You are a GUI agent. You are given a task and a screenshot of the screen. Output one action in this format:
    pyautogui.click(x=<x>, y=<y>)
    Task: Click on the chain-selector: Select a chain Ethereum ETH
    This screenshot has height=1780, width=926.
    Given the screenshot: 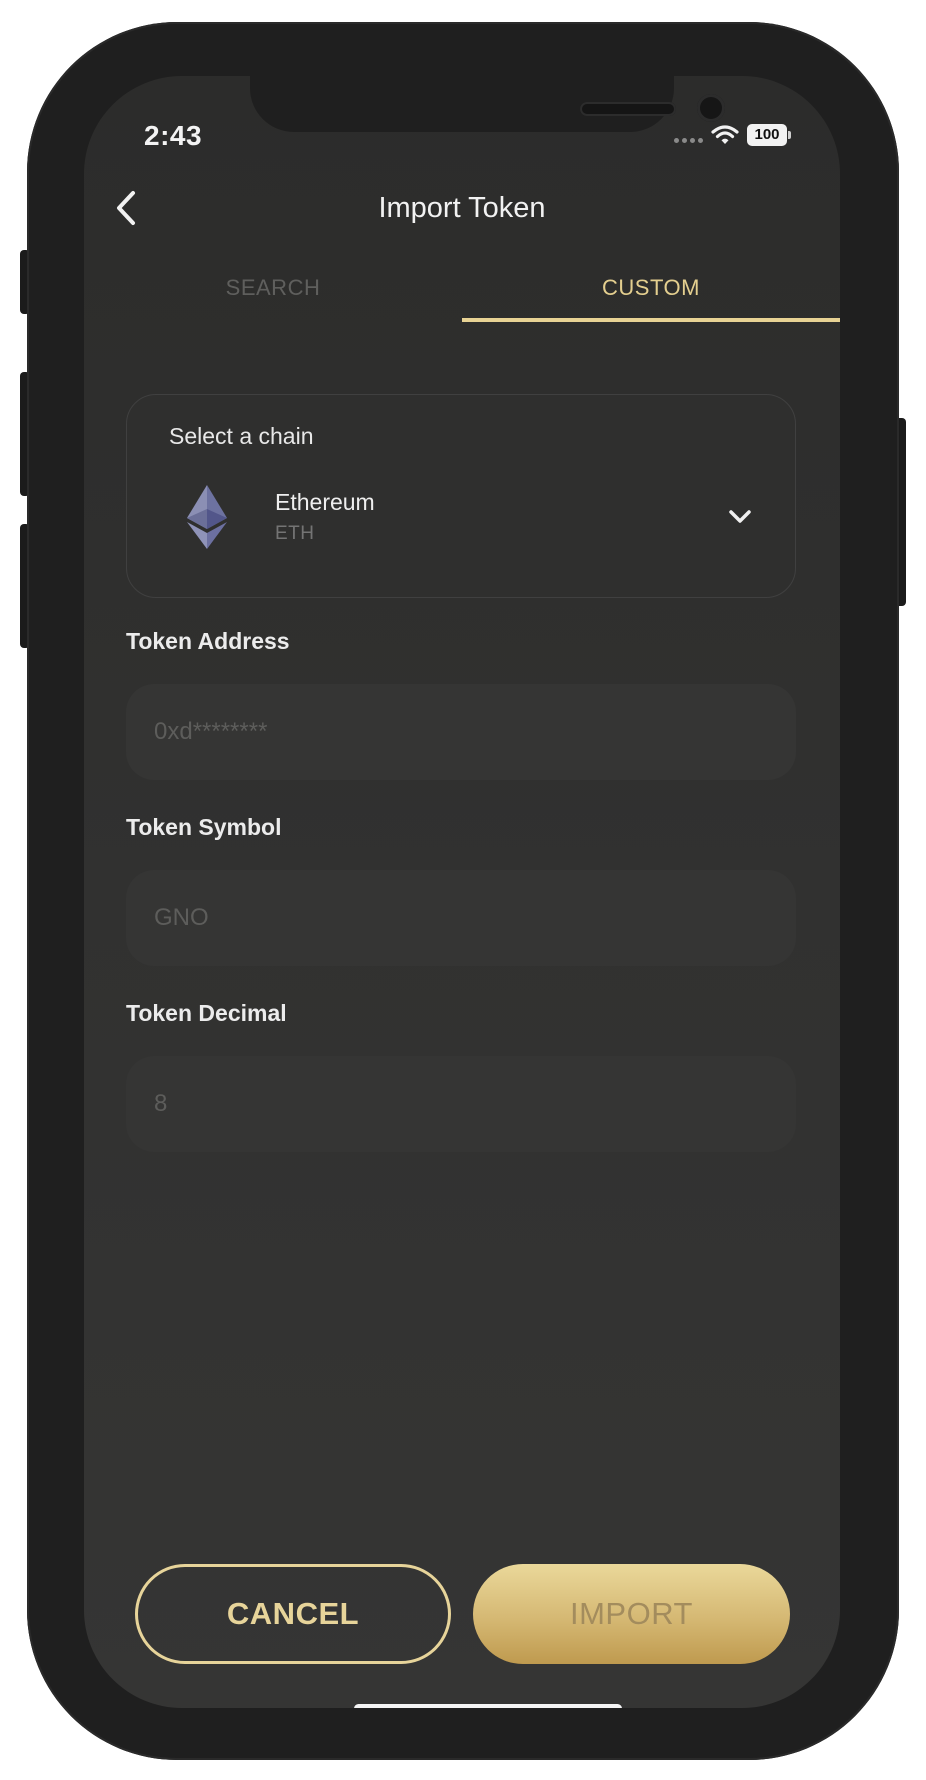 What is the action you would take?
    pyautogui.click(x=461, y=496)
    